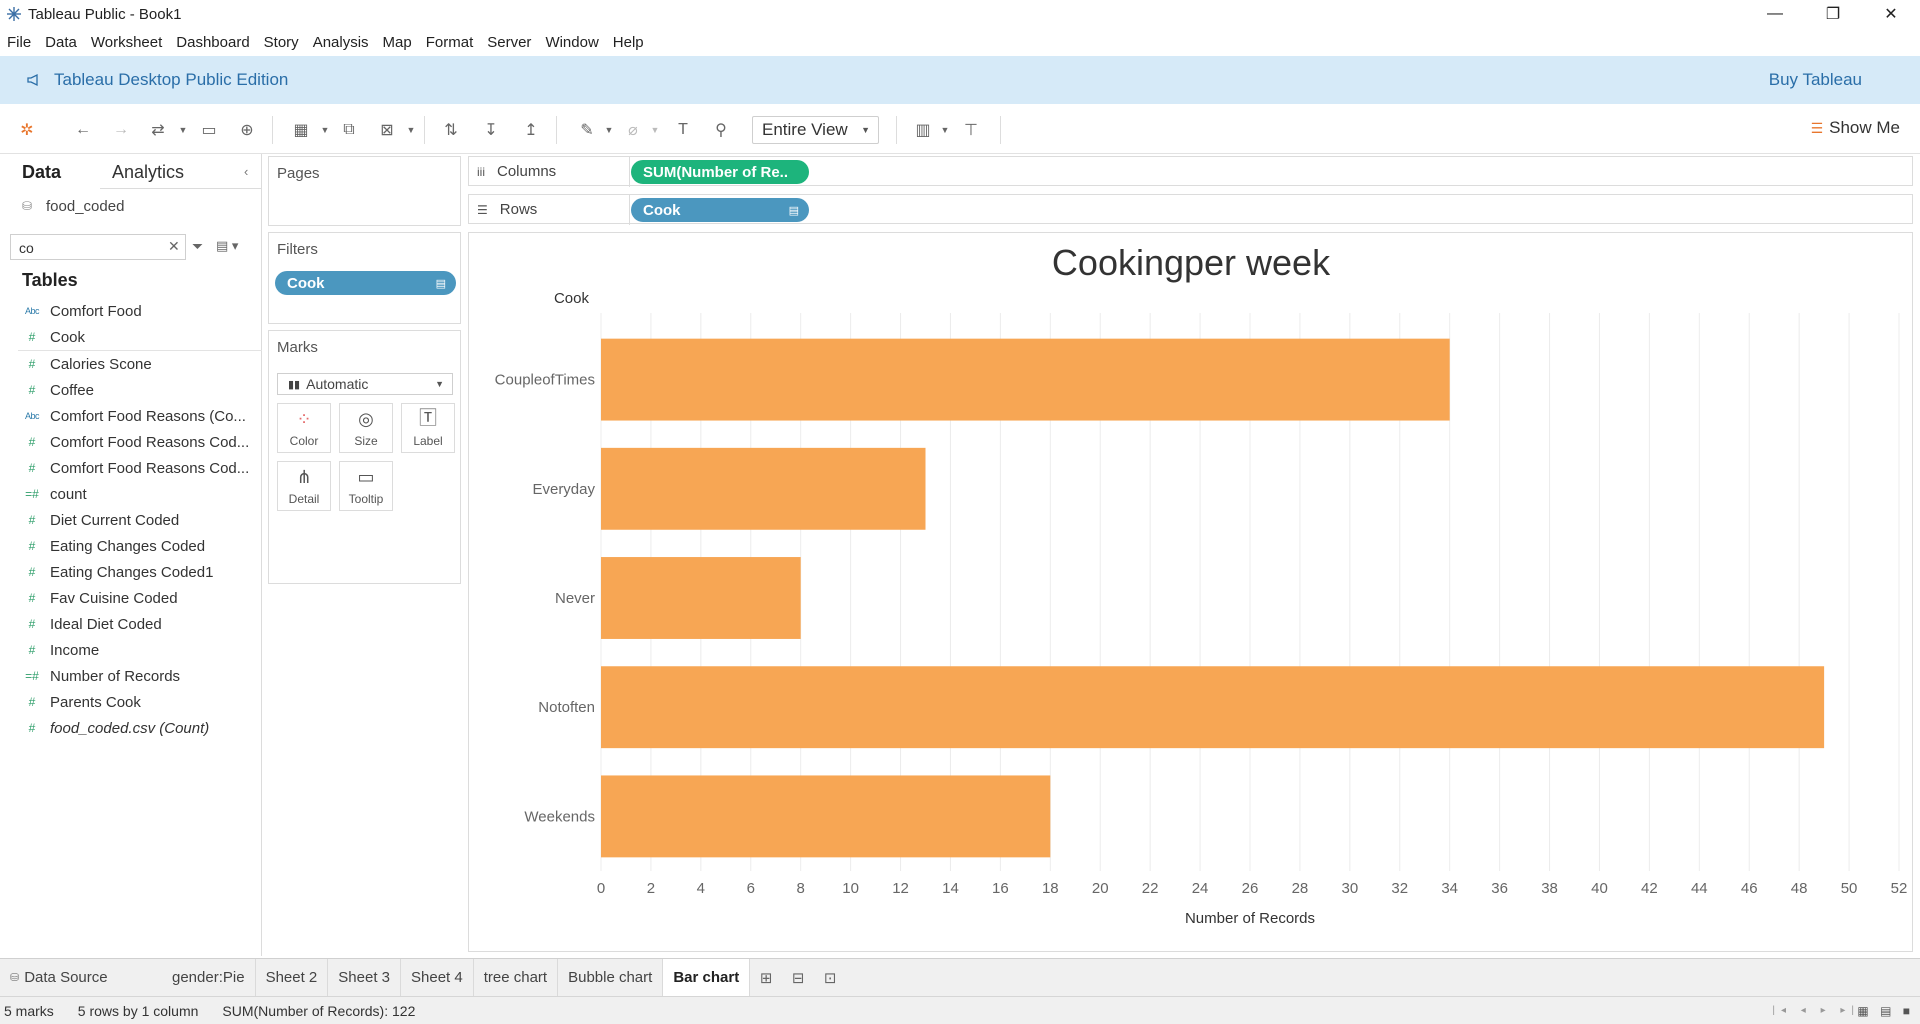  What do you see at coordinates (720, 172) in the screenshot?
I see `columns-pill: SUM(Number of Re..` at bounding box center [720, 172].